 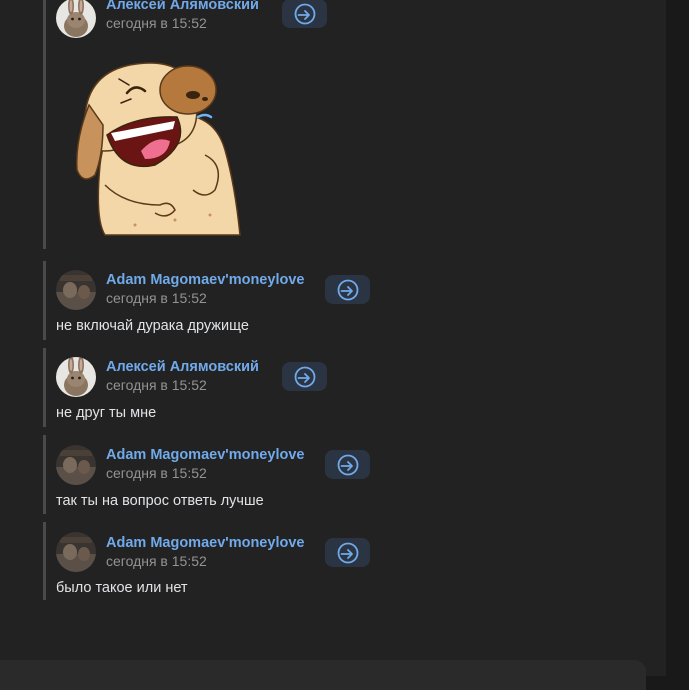 I want to click on message-text: не включай дурака дружище, so click(x=152, y=326).